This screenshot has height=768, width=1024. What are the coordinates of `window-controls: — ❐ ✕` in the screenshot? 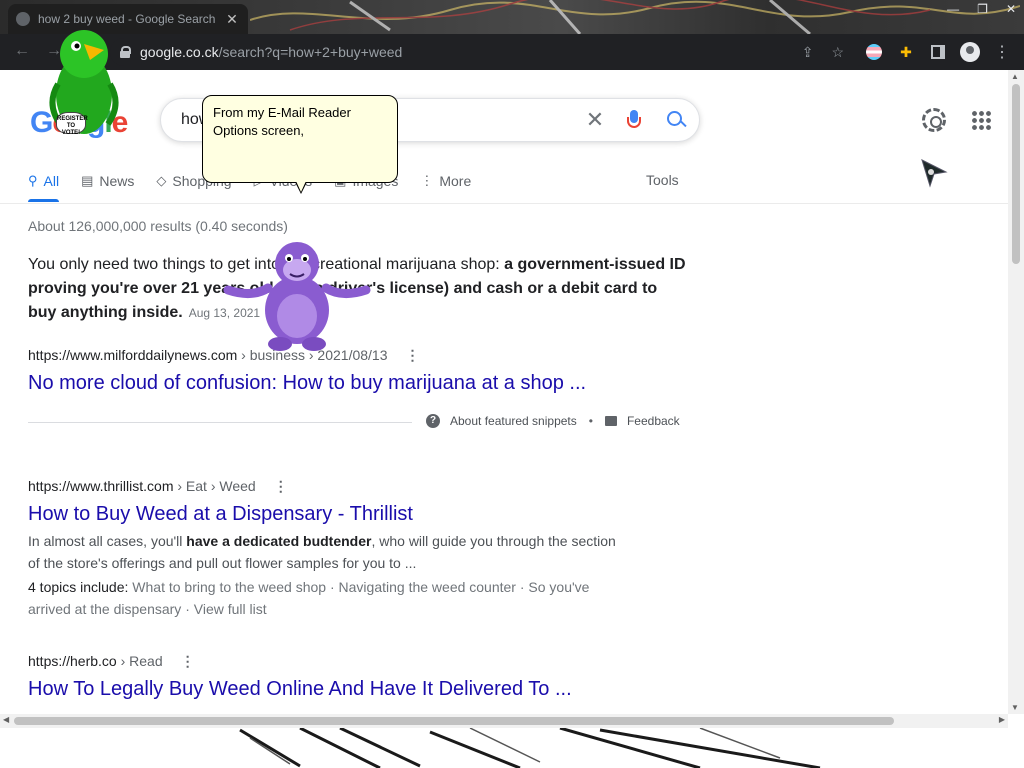 It's located at (981, 9).